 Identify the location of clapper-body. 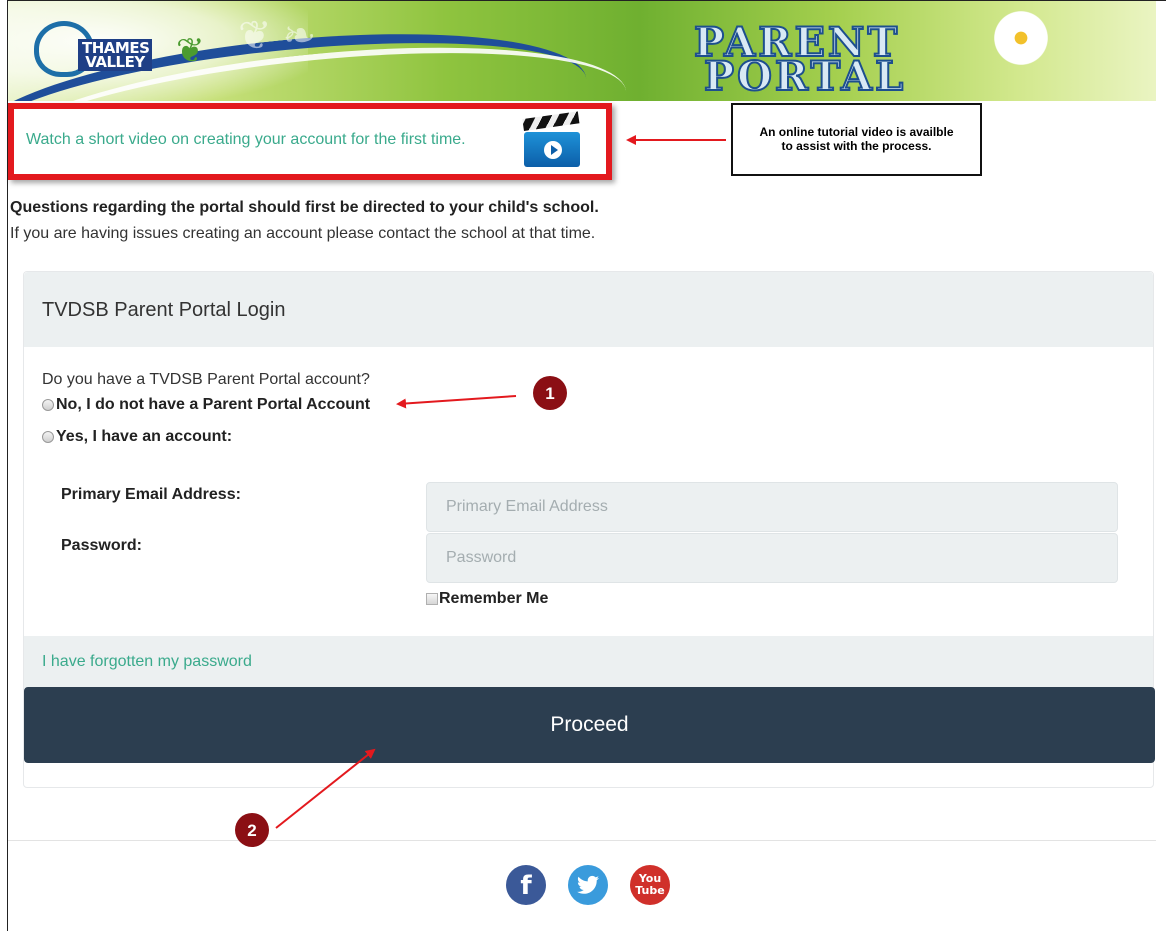
(552, 149).